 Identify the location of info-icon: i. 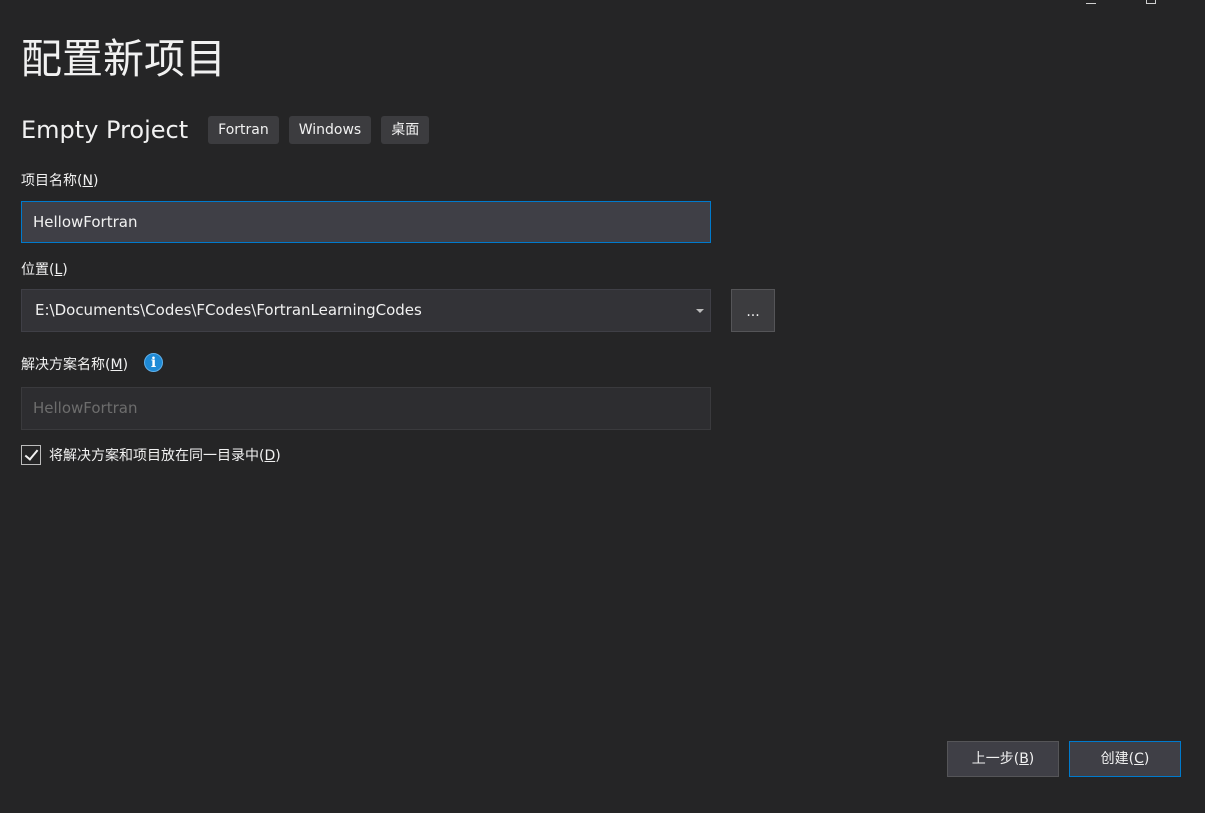
(153, 362).